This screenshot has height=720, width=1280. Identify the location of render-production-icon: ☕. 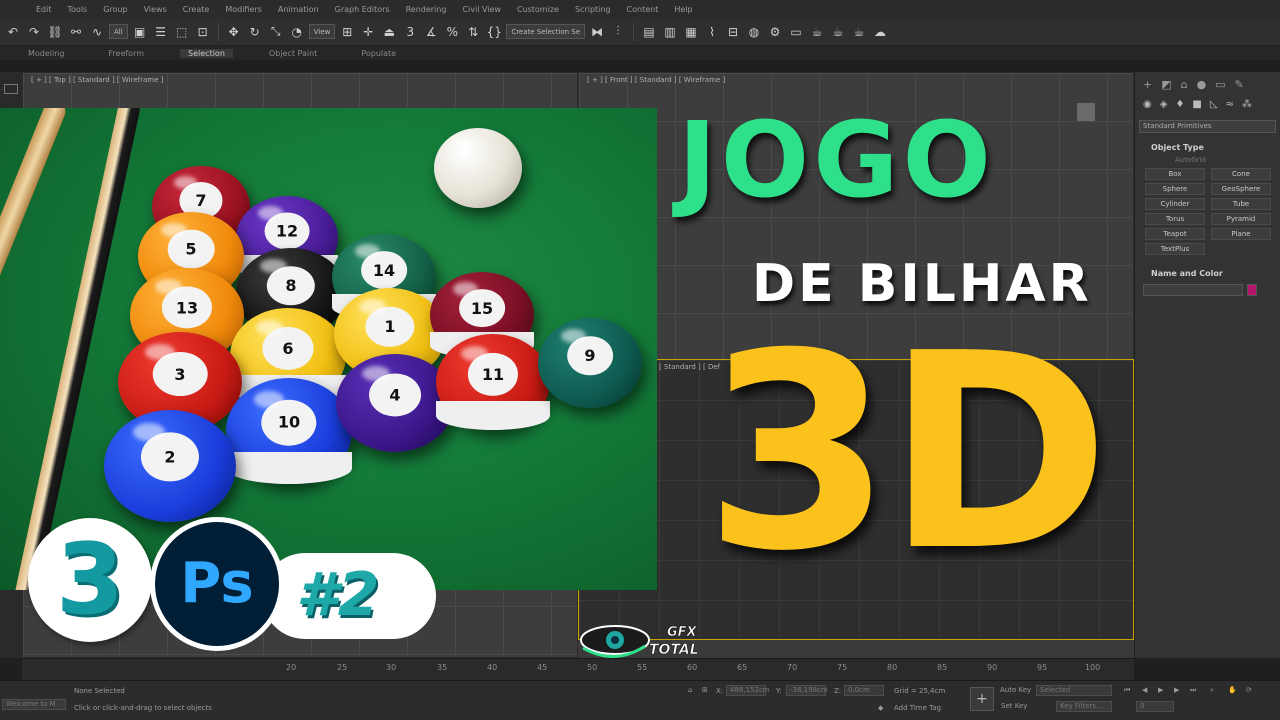
(817, 32).